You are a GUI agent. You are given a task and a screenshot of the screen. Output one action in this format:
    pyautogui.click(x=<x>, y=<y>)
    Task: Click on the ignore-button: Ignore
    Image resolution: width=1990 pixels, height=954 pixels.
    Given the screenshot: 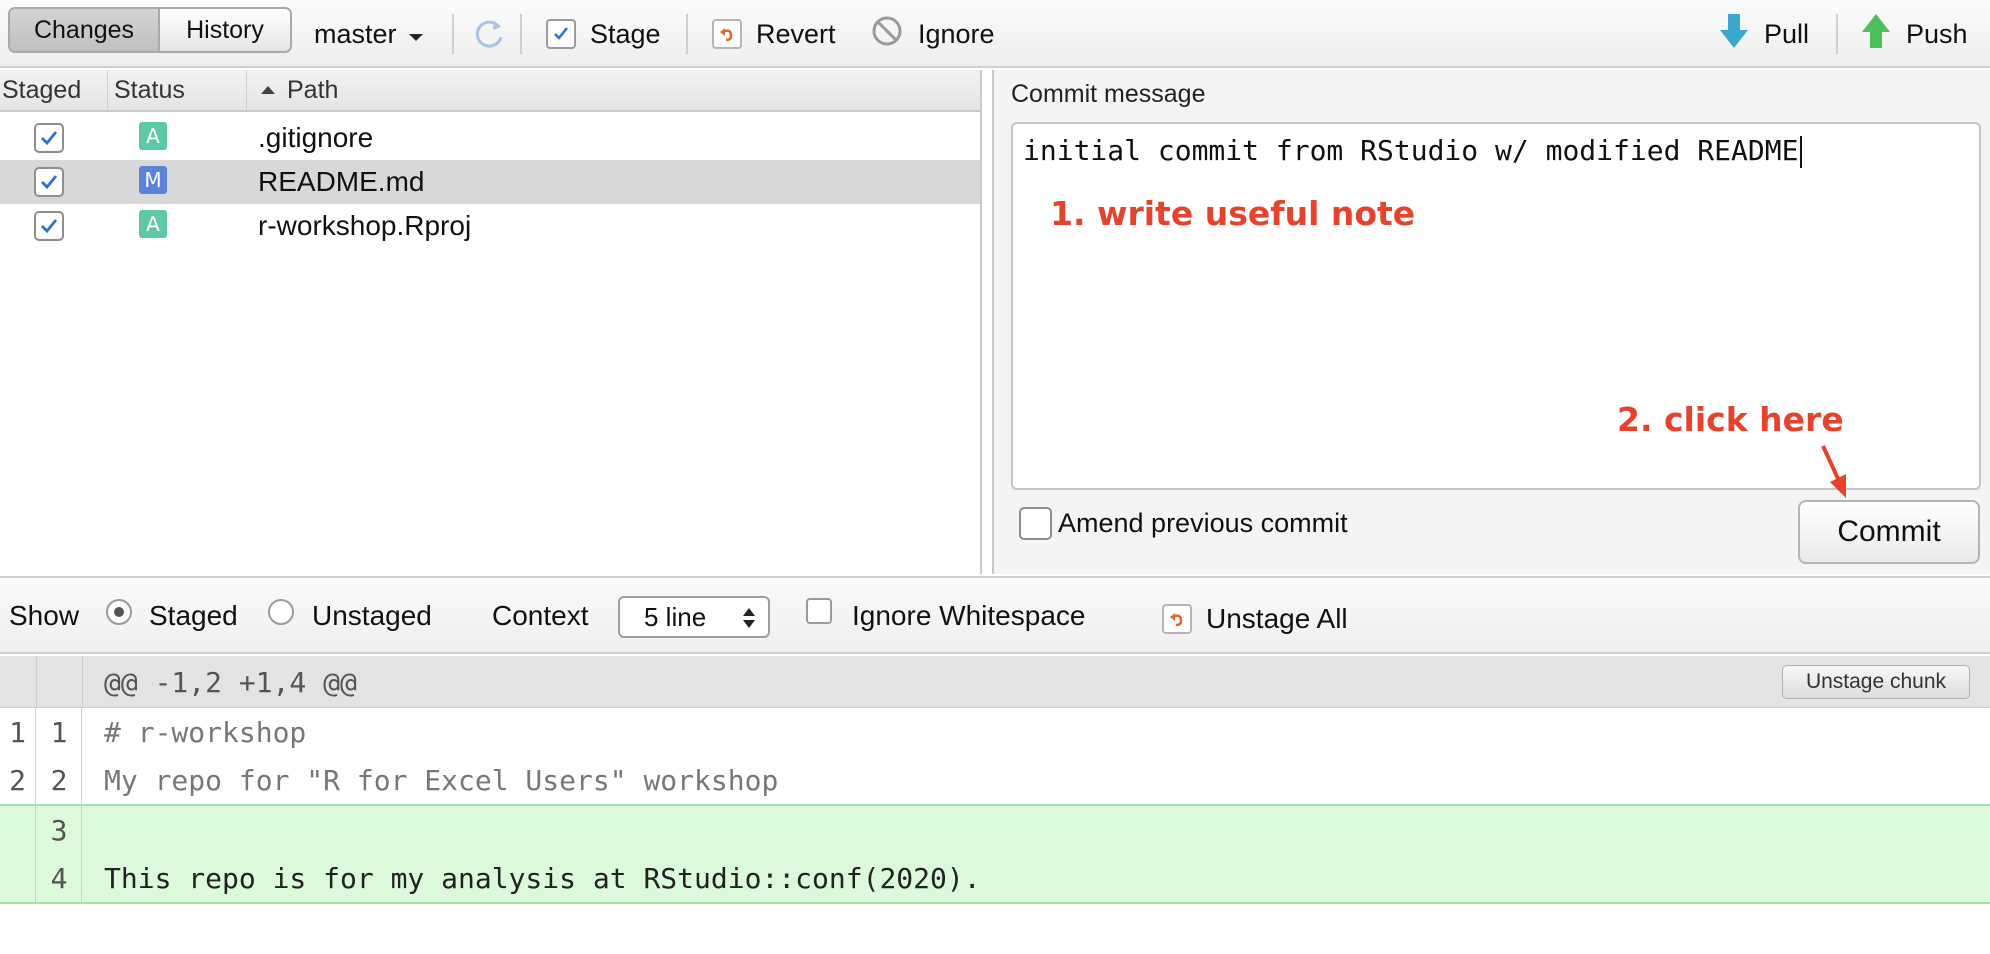 What is the action you would take?
    pyautogui.click(x=932, y=34)
    